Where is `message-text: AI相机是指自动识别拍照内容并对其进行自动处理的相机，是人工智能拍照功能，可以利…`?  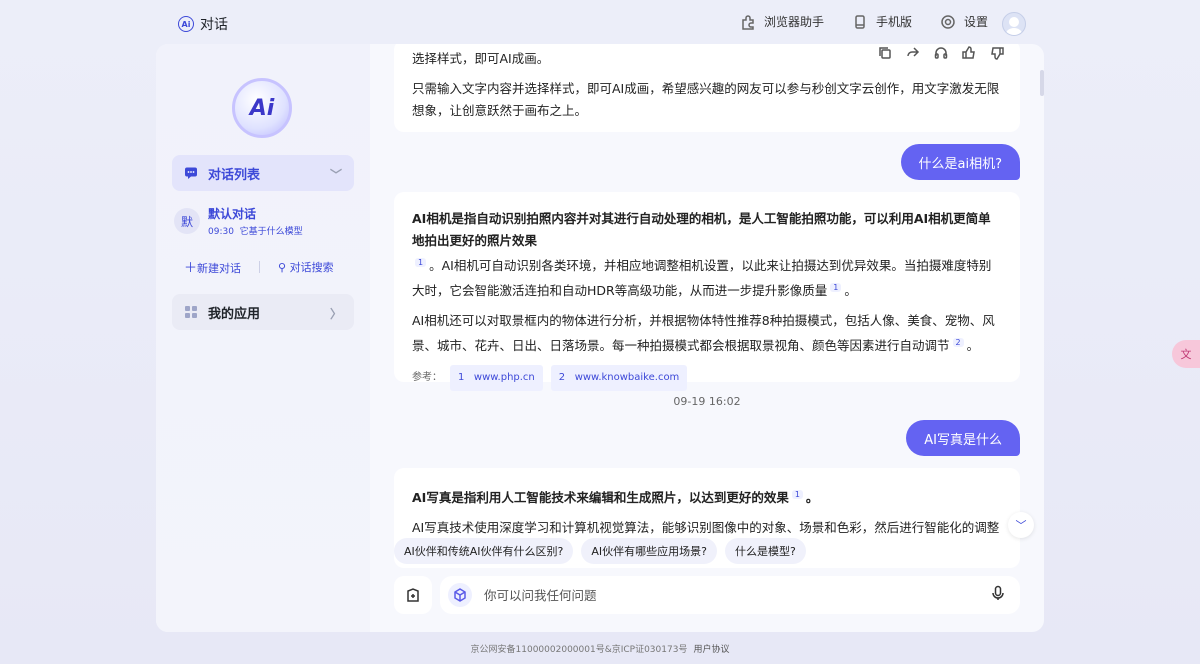
message-text: AI相机是指自动识别拍照内容并对其进行自动处理的相机，是人工智能拍照功能，可以利… is located at coordinates (707, 255).